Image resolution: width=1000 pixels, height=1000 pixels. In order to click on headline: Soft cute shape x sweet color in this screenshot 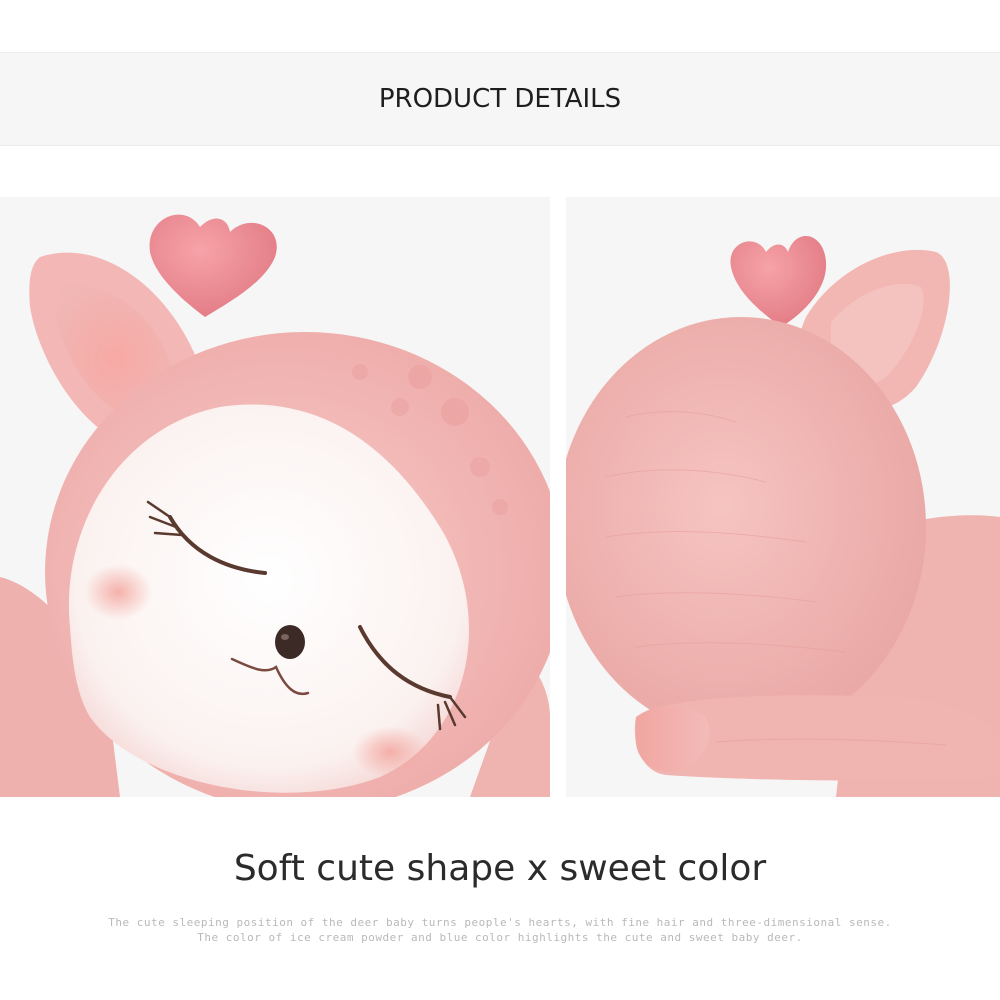, I will do `click(500, 868)`.